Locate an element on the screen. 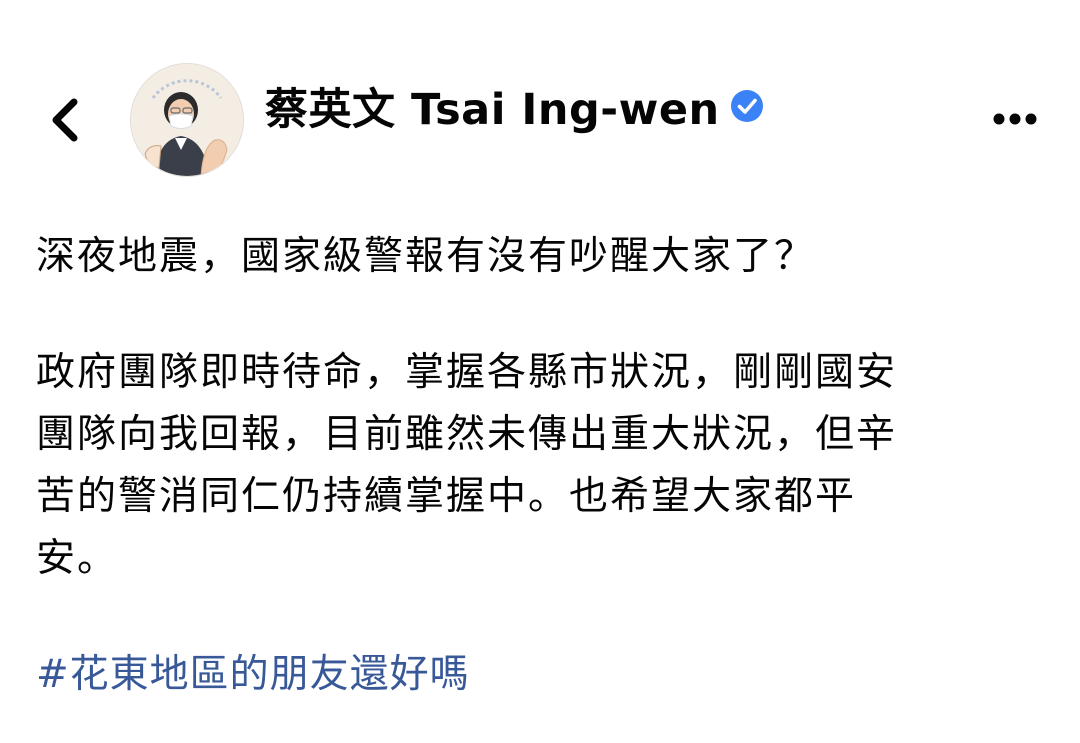  verified-badge-icon is located at coordinates (747, 106).